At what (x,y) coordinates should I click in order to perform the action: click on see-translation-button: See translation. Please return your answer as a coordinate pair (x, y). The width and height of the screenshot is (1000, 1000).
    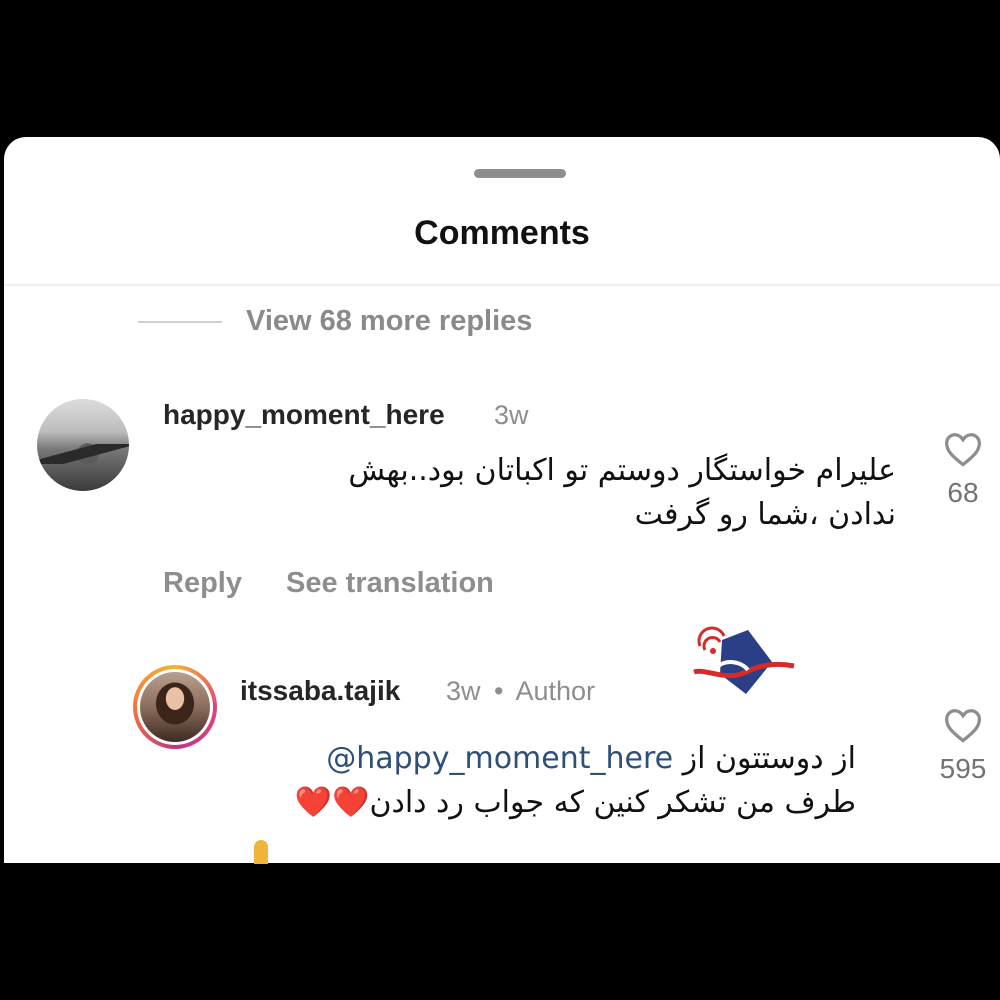
    Looking at the image, I should click on (390, 583).